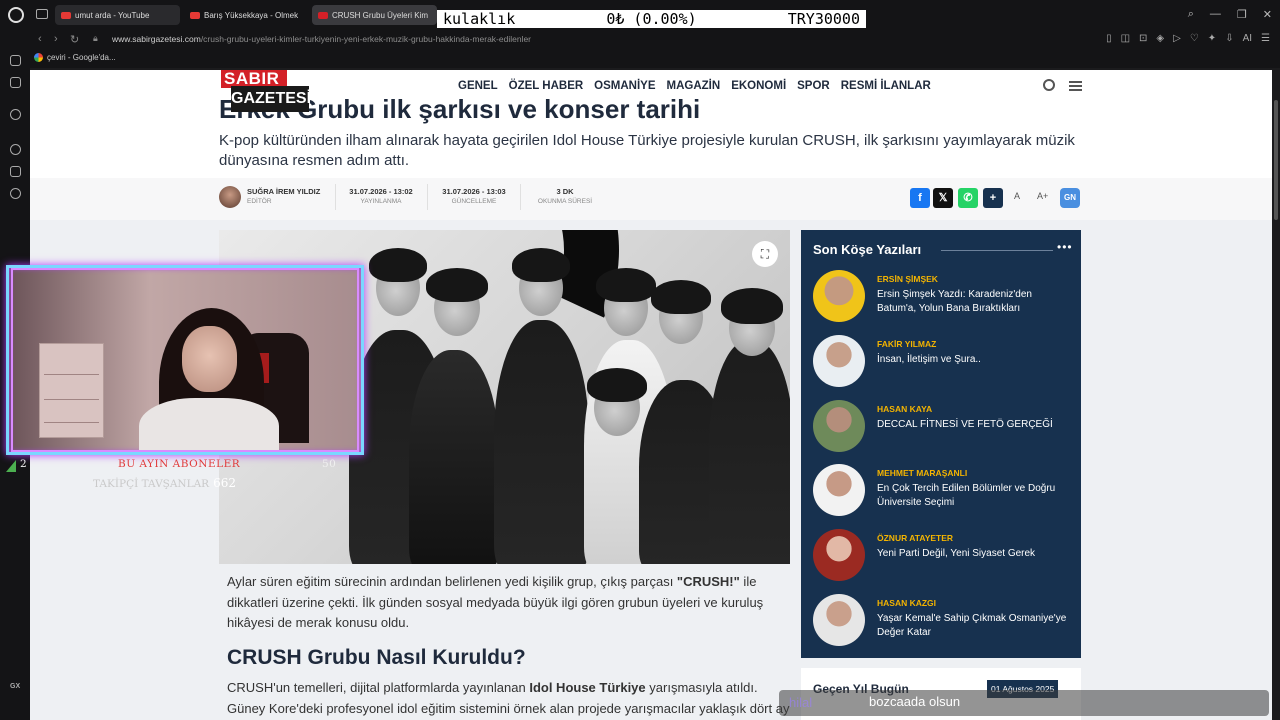 This screenshot has width=1280, height=720. I want to click on follow-label: TAKİPÇİ TAVŞANLAR, so click(151, 484).